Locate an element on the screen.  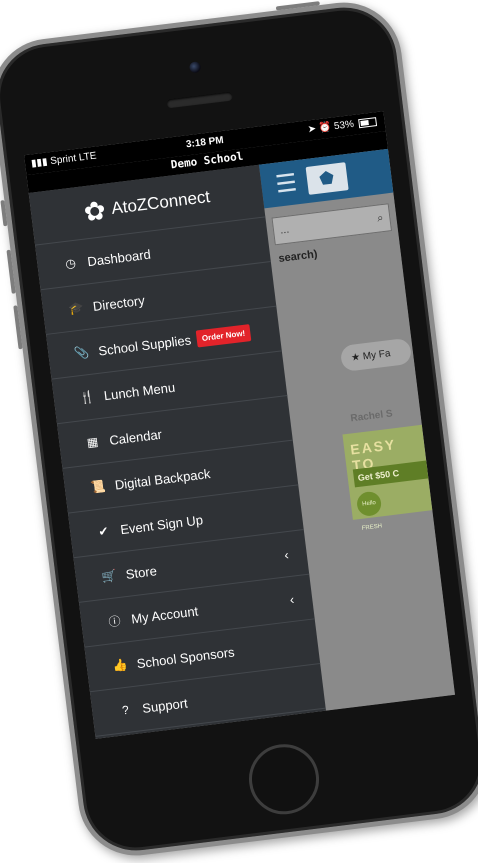
calendar-icon: ▦ is located at coordinates (92, 442).